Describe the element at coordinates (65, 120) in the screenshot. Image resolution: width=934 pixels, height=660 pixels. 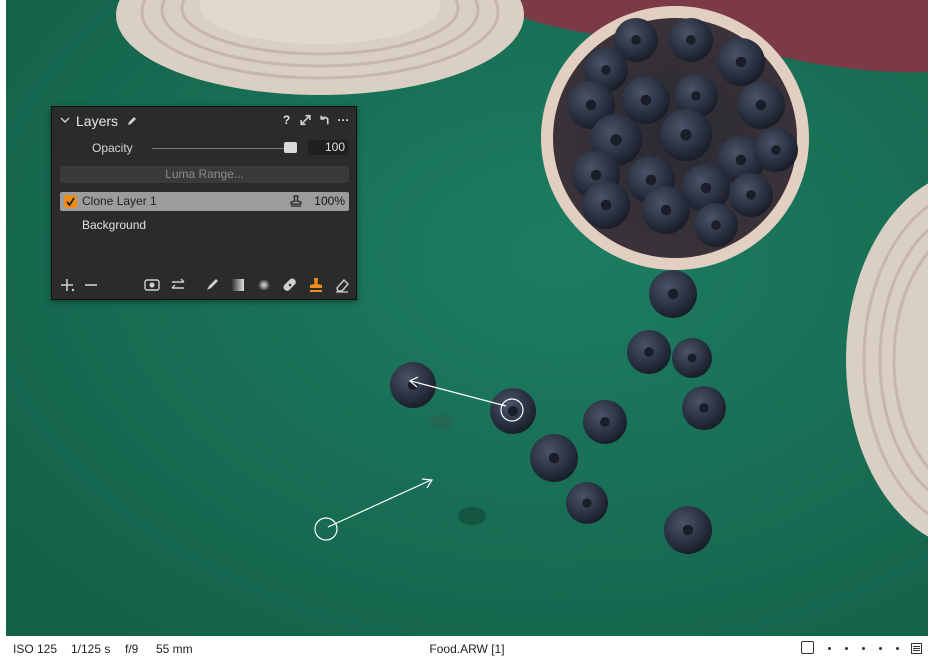
I see `chevron-down-icon` at that location.